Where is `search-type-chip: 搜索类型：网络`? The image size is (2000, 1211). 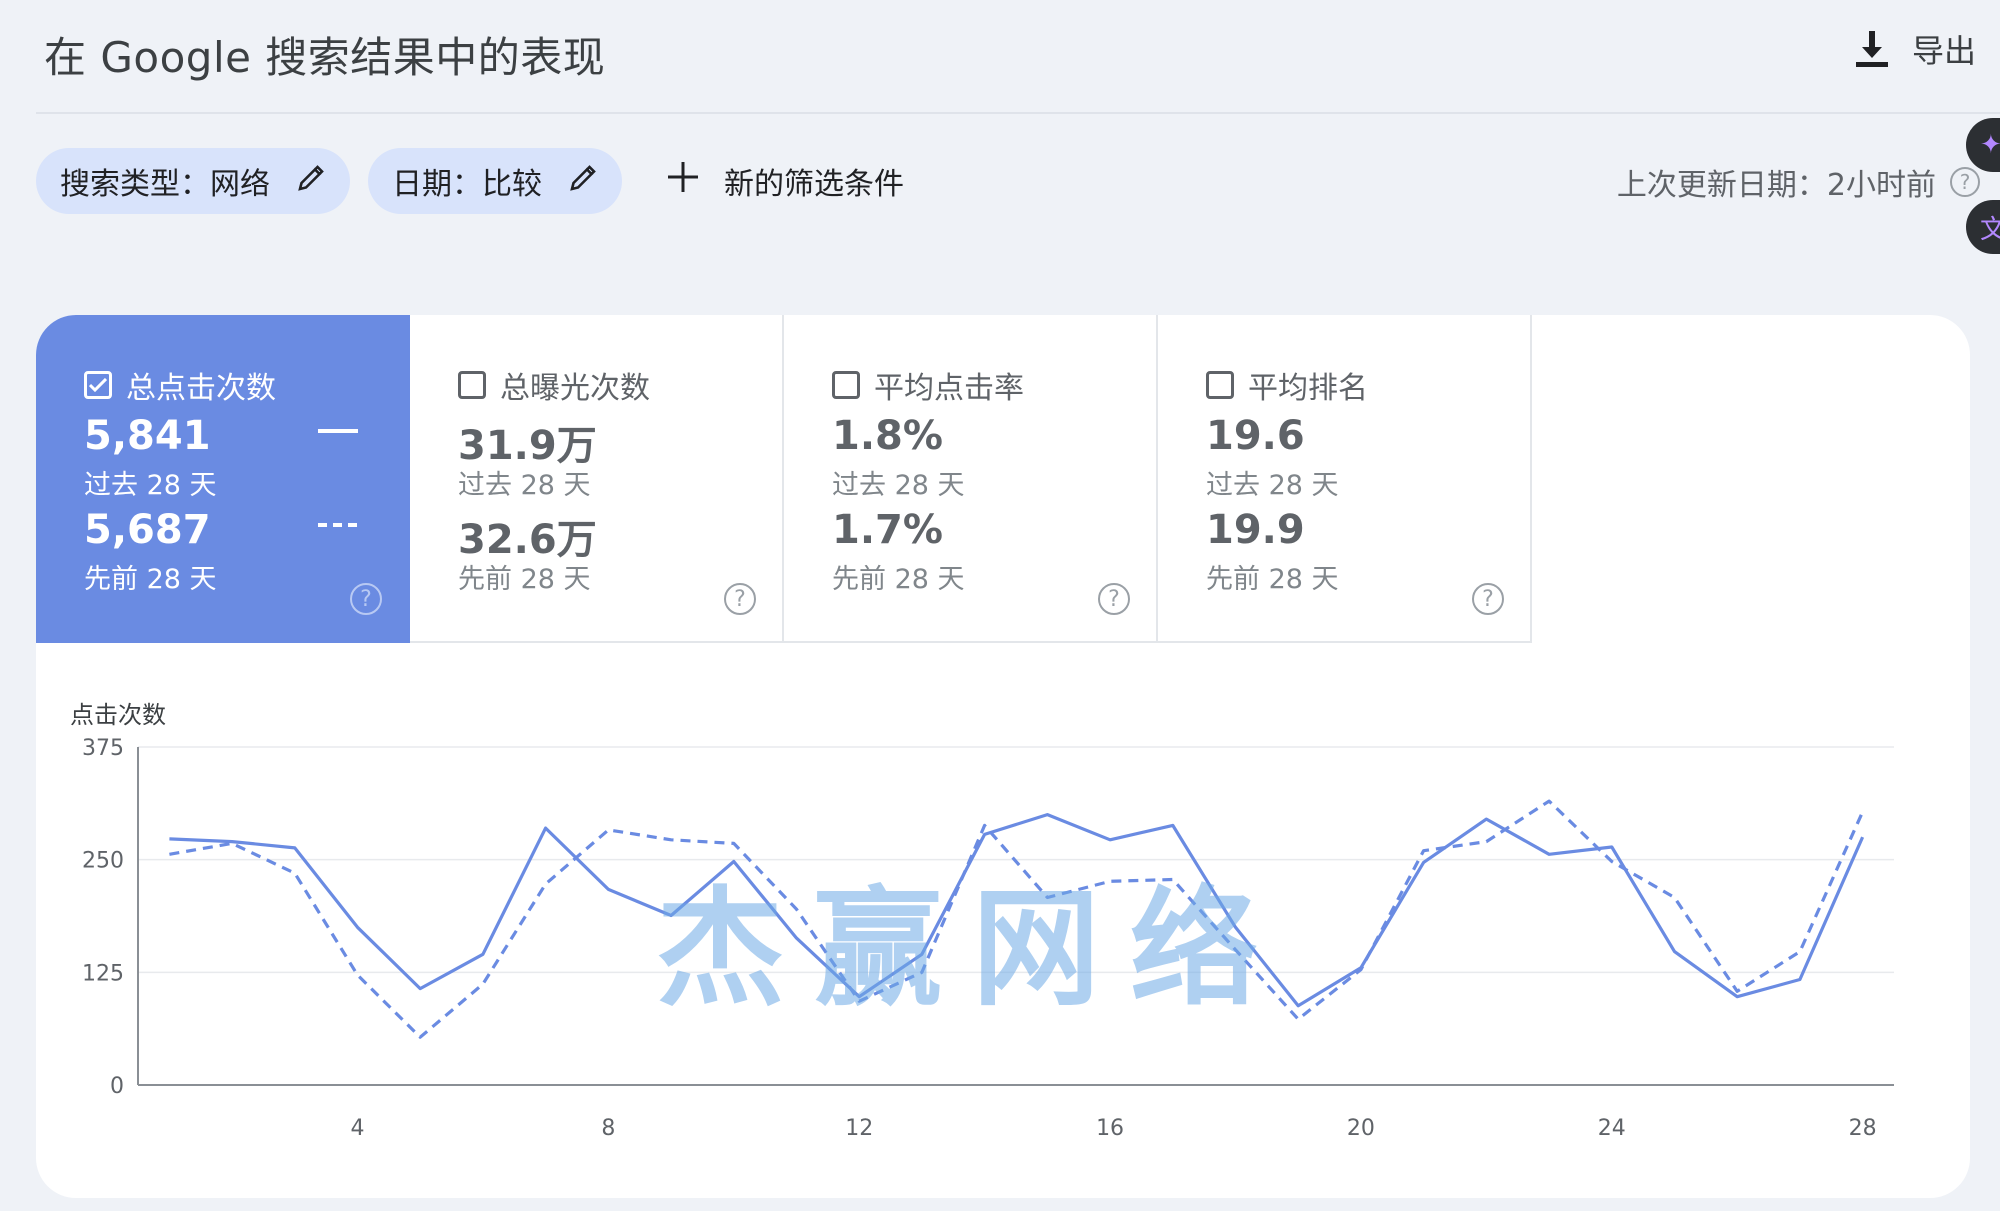
search-type-chip: 搜索类型：网络 is located at coordinates (193, 181).